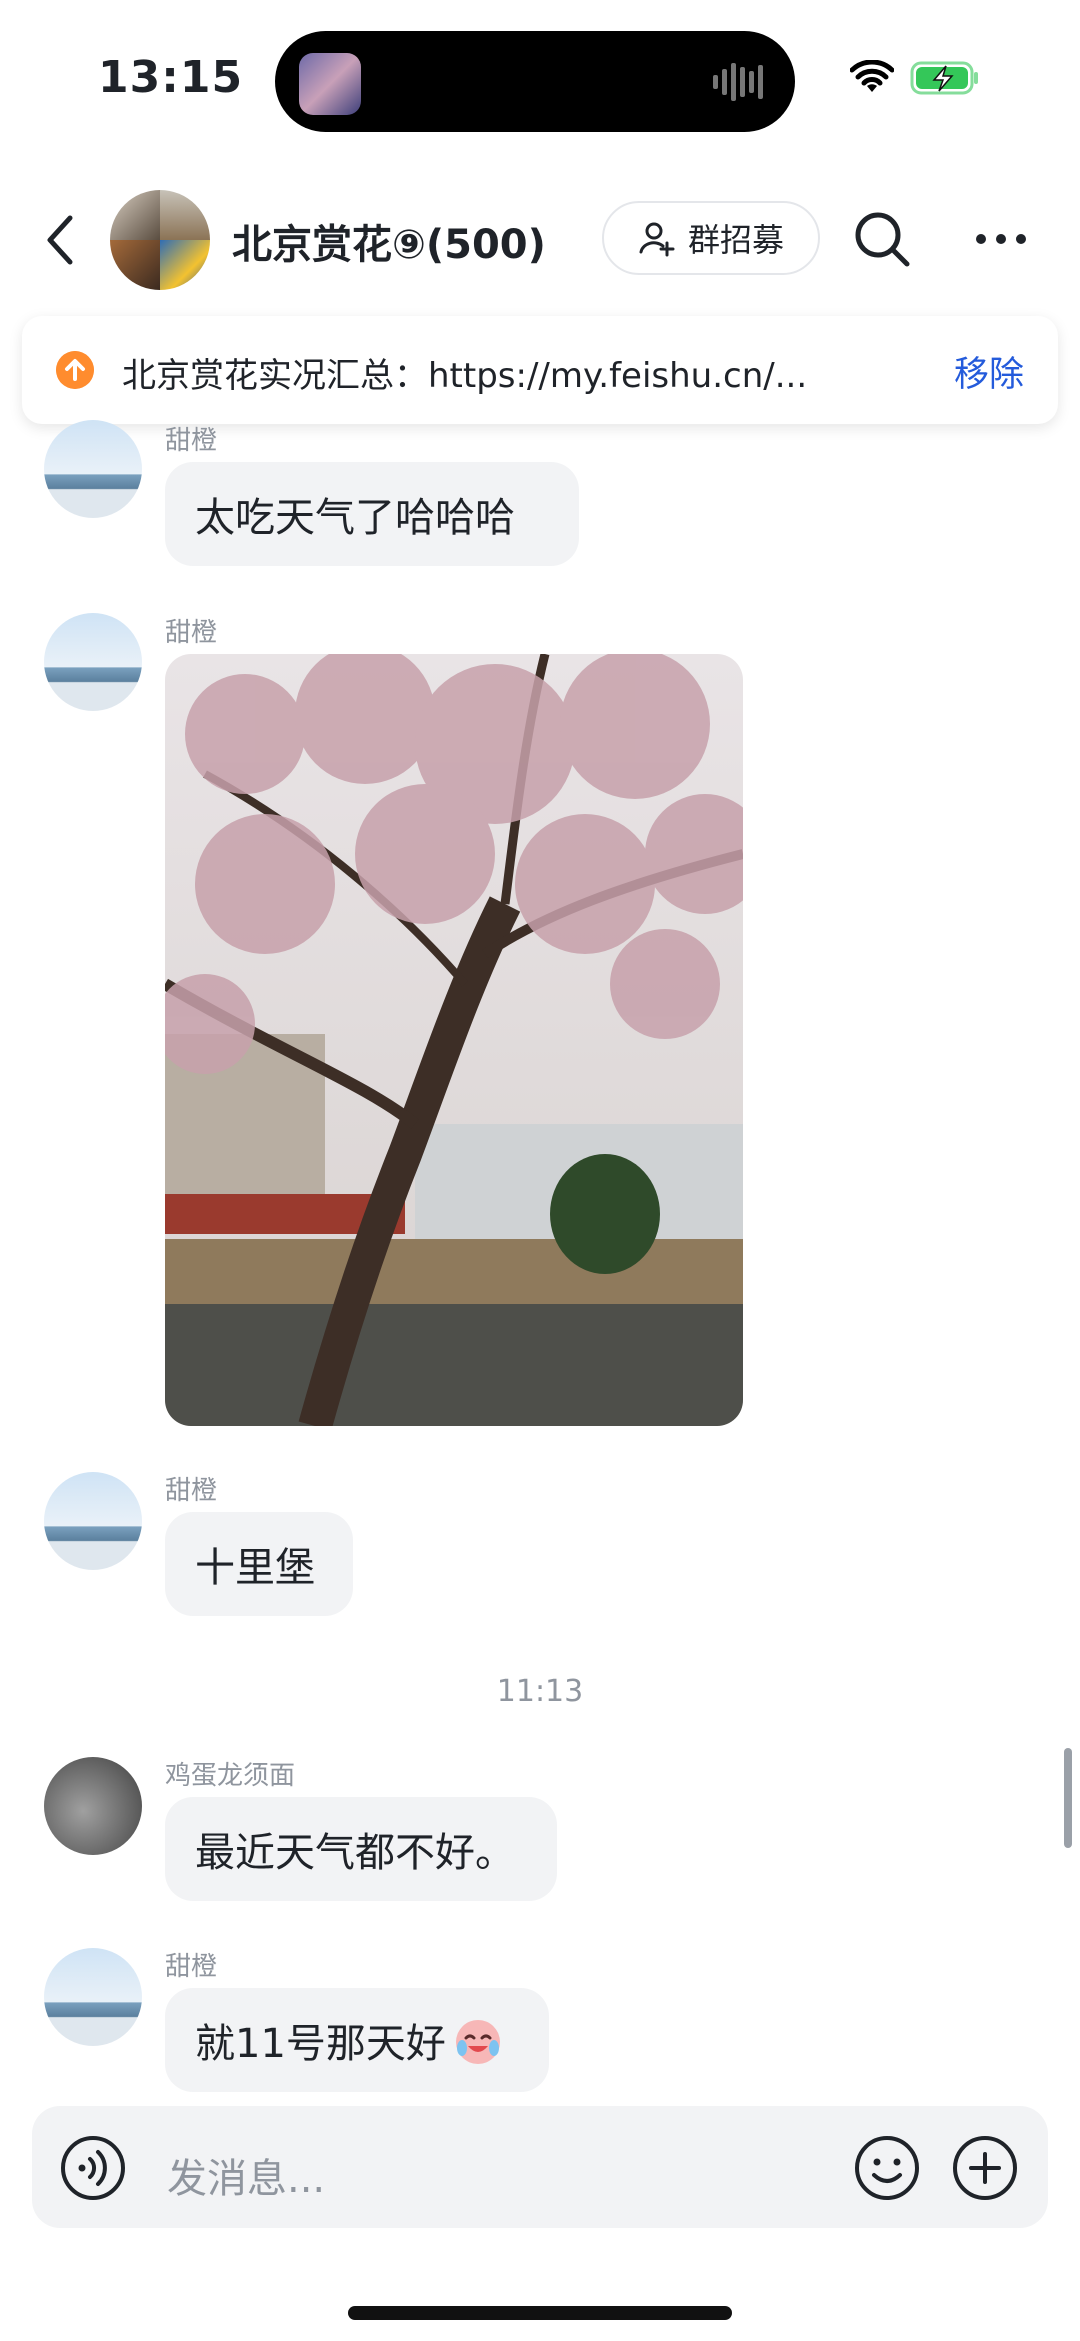  I want to click on plus-icon, so click(985, 2168).